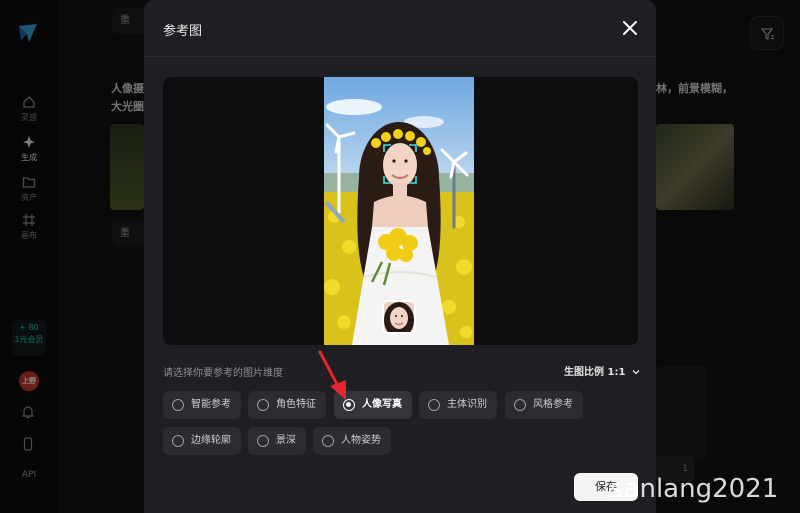 This screenshot has width=800, height=513. I want to click on red-arrow-annotation, so click(332, 375).